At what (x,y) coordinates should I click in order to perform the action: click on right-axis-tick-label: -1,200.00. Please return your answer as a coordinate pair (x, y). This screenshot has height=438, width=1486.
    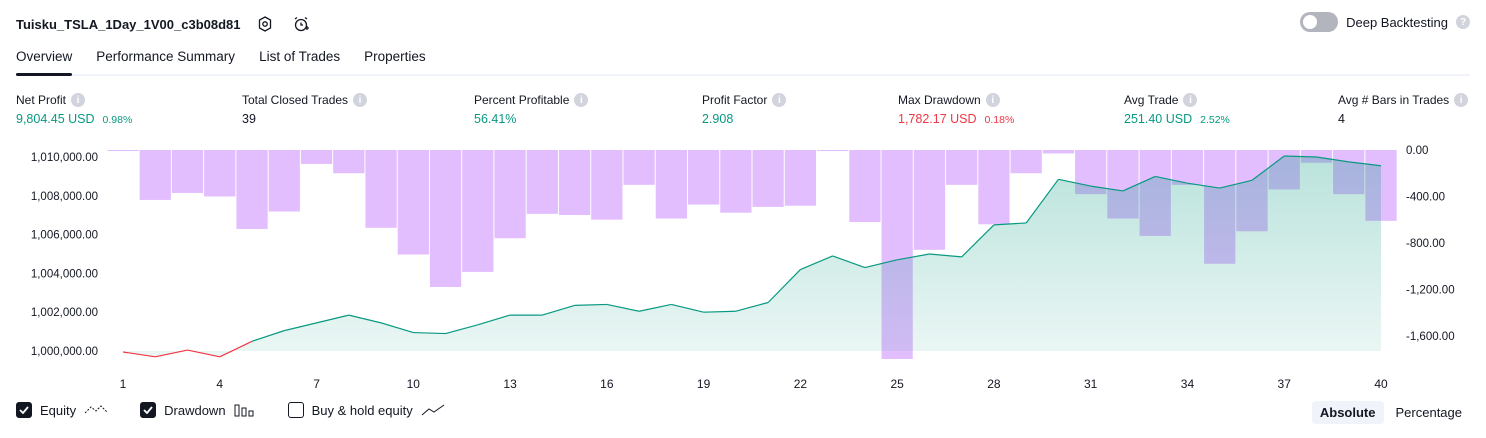
    Looking at the image, I should click on (1430, 290).